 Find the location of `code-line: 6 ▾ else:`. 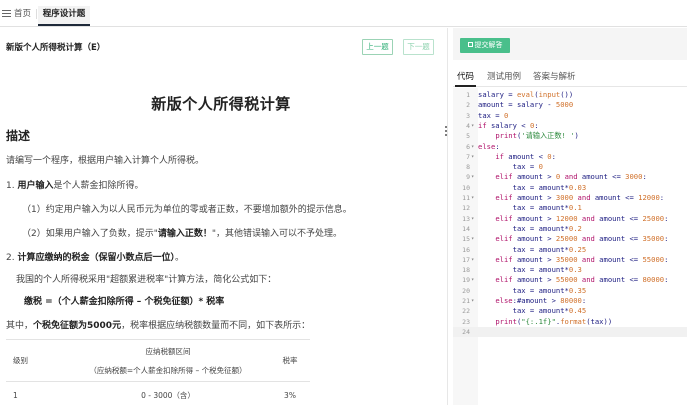

code-line: 6 ▾ else: is located at coordinates (570, 147).